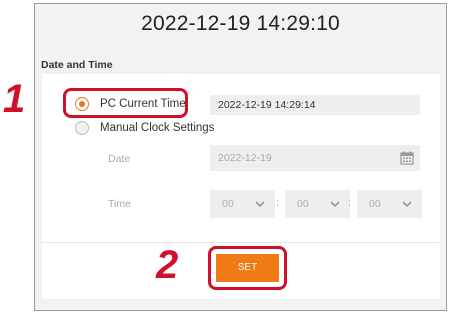 Image resolution: width=452 pixels, height=315 pixels. What do you see at coordinates (240, 23) in the screenshot?
I see `current-clock: 2022-12-19 14:29:10` at bounding box center [240, 23].